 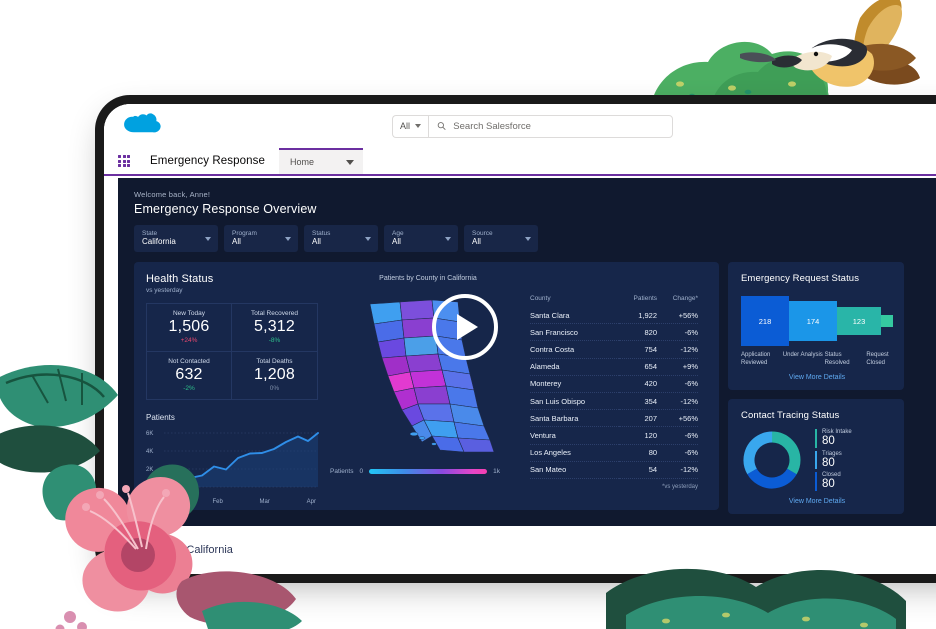 What do you see at coordinates (244, 233) in the screenshot?
I see `filter-label: Program` at bounding box center [244, 233].